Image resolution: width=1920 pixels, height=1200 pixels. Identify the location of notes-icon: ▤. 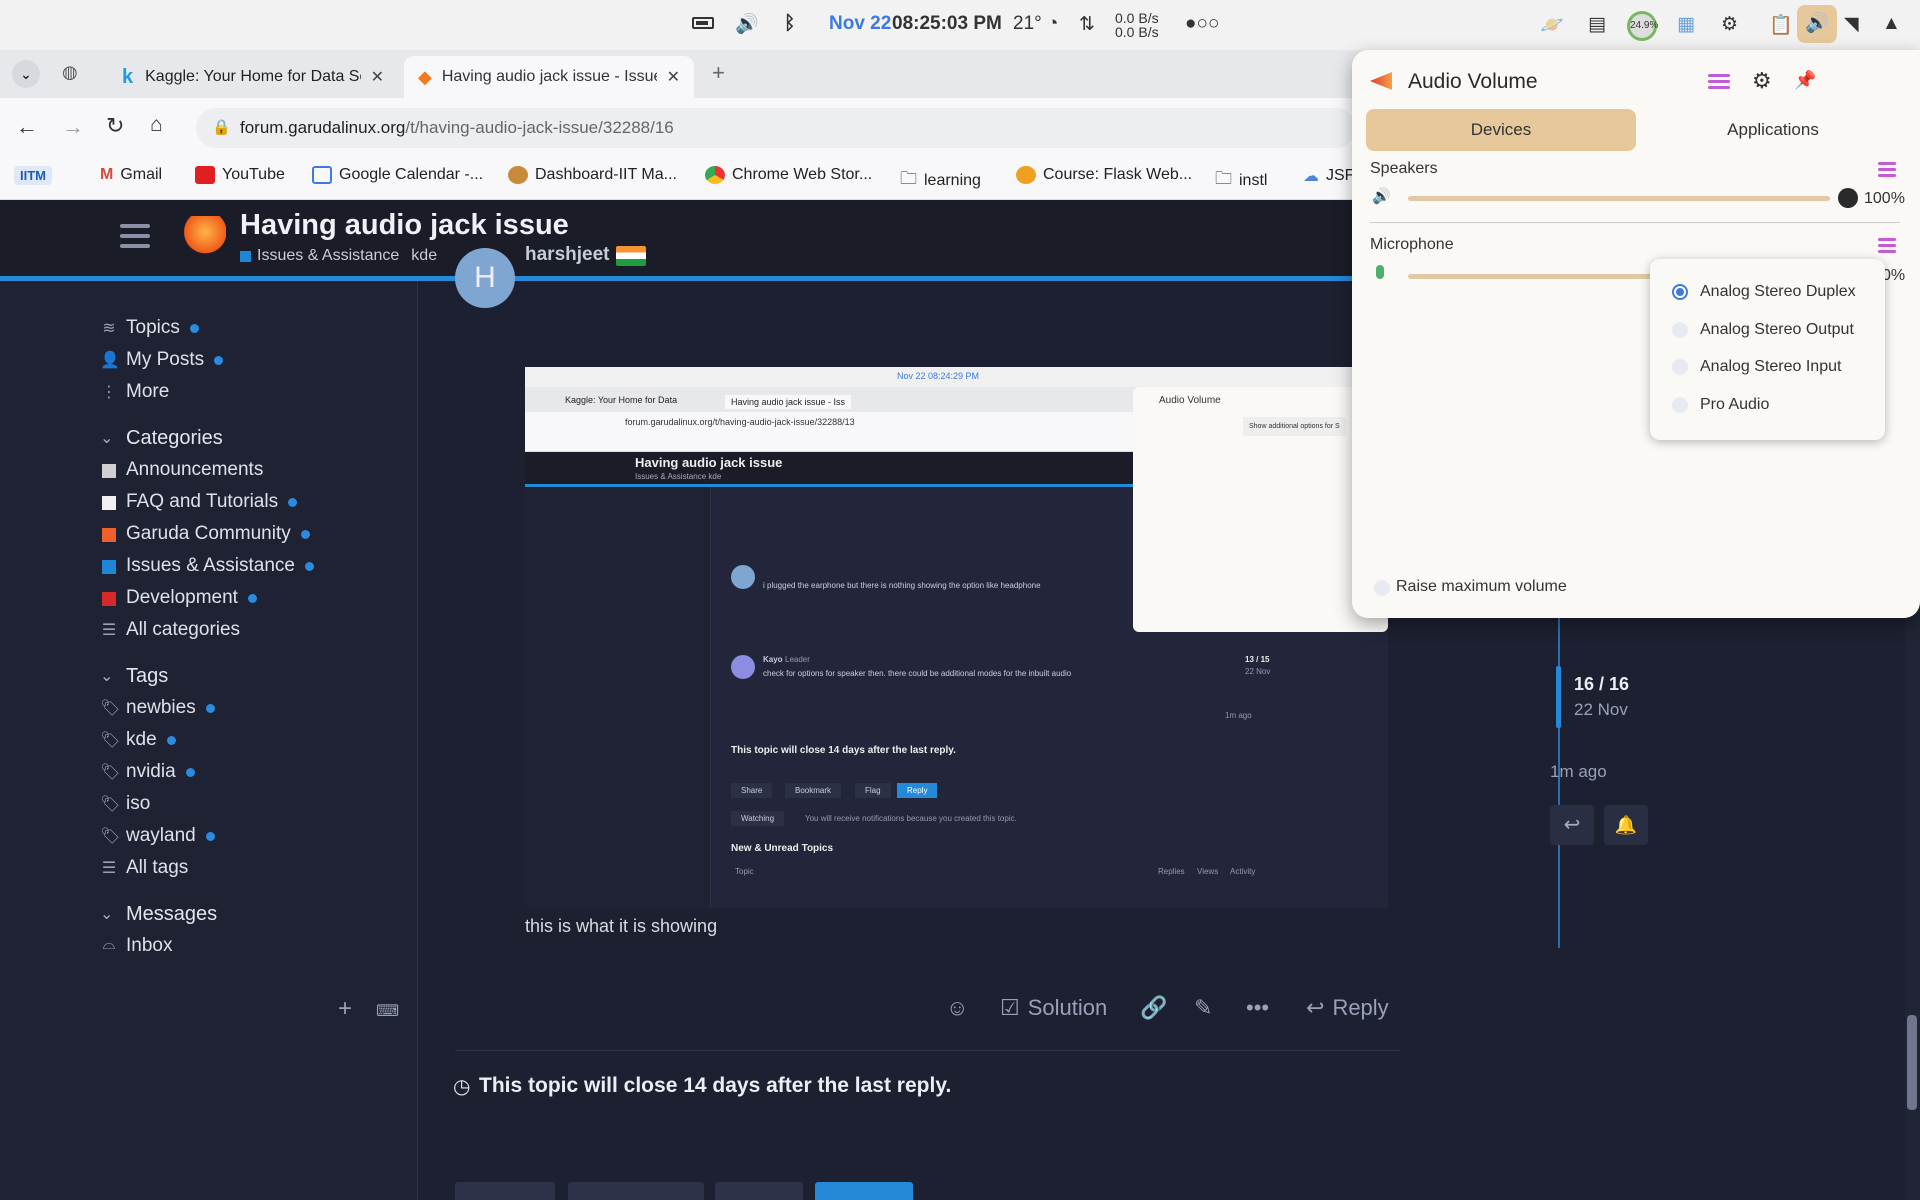
(1597, 24).